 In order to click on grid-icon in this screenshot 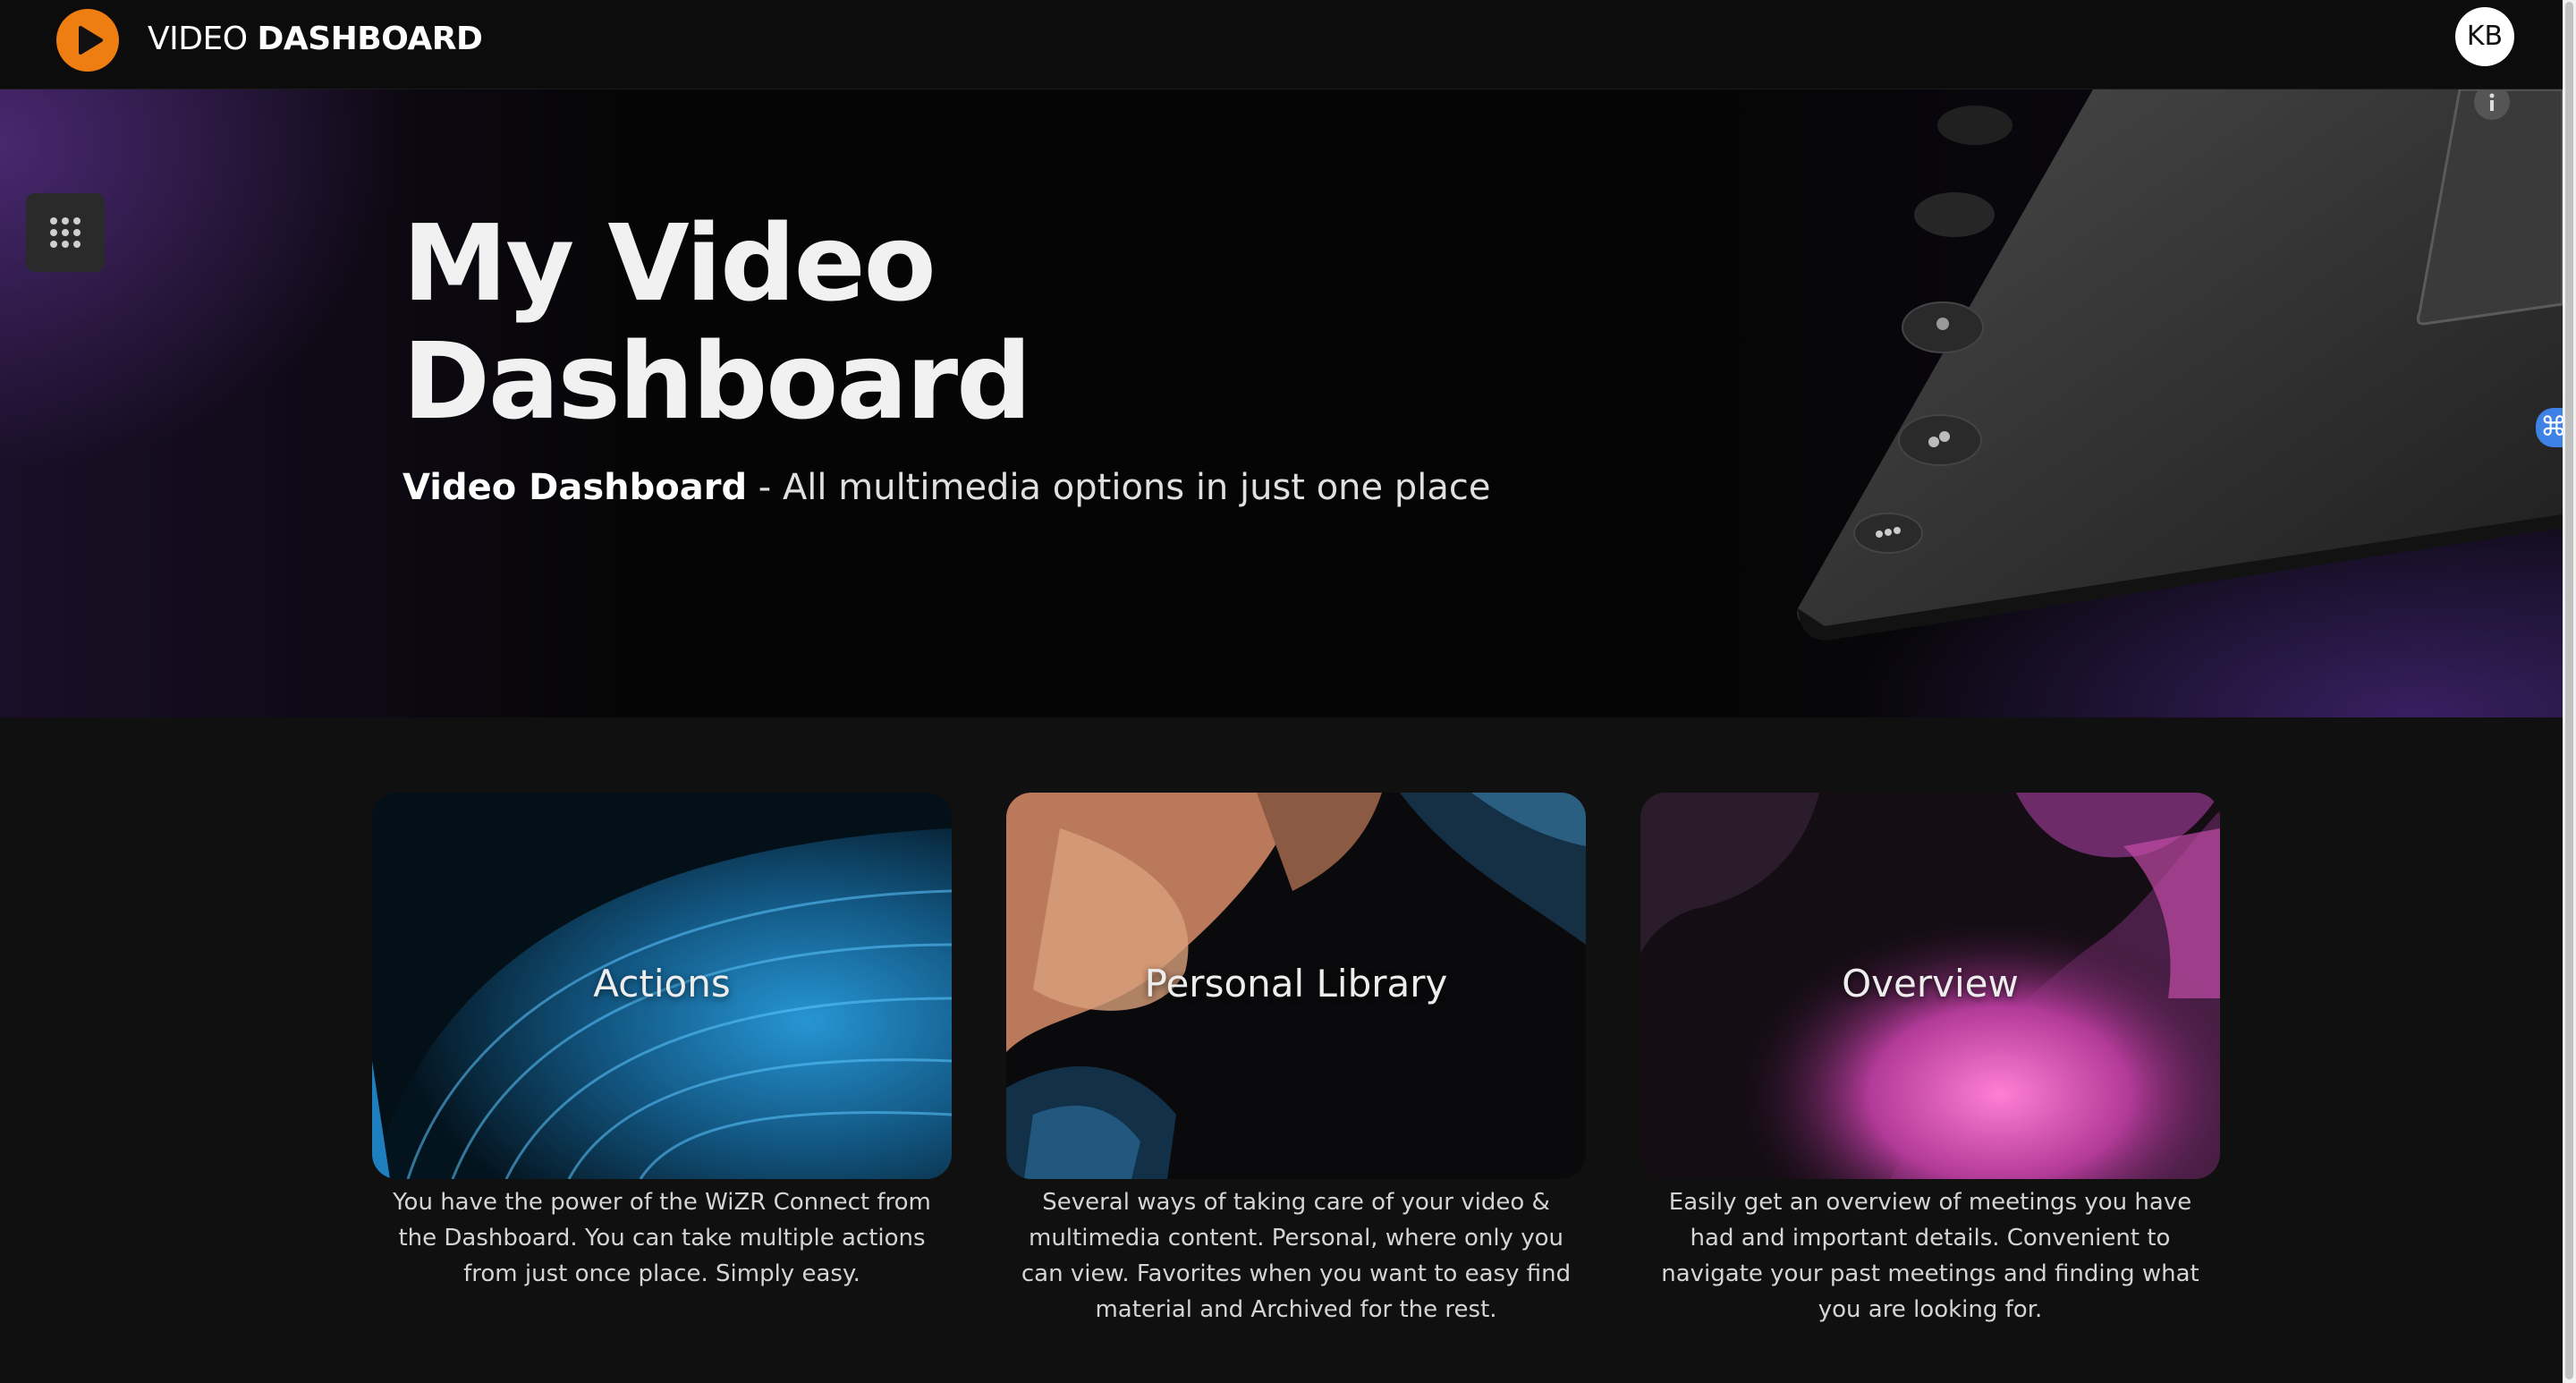, I will do `click(65, 232)`.